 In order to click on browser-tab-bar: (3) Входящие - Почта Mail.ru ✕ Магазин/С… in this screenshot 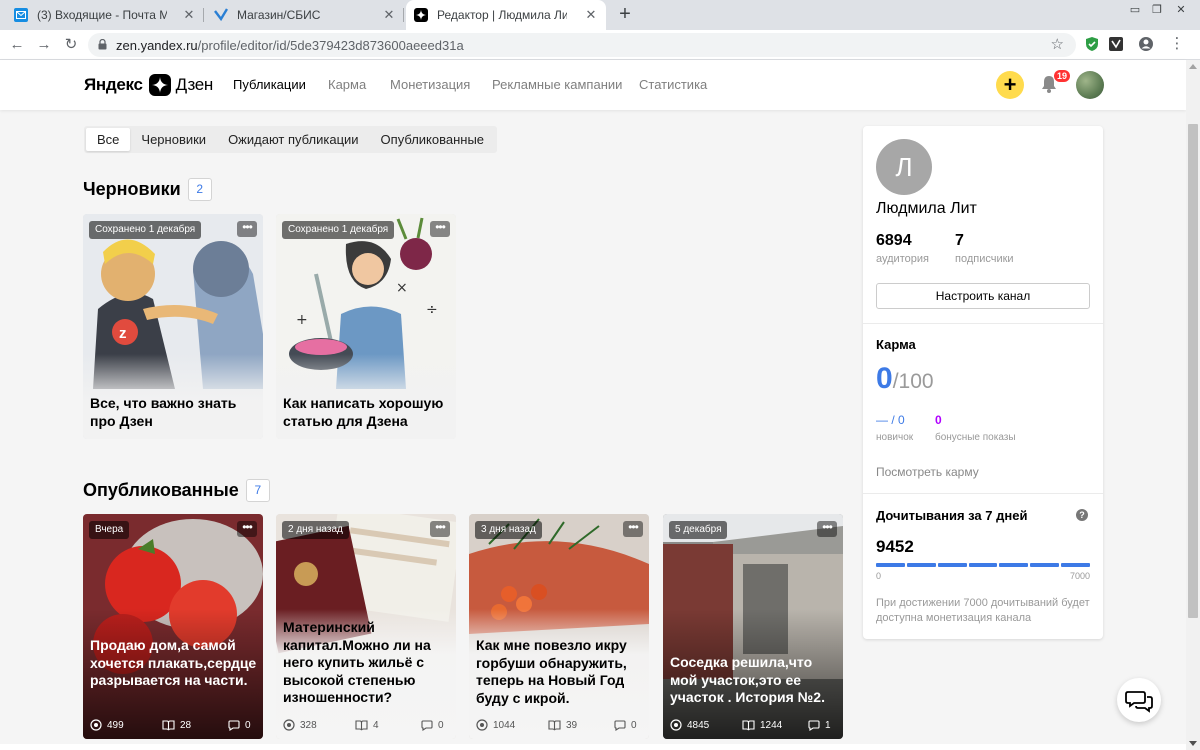, I will do `click(600, 15)`.